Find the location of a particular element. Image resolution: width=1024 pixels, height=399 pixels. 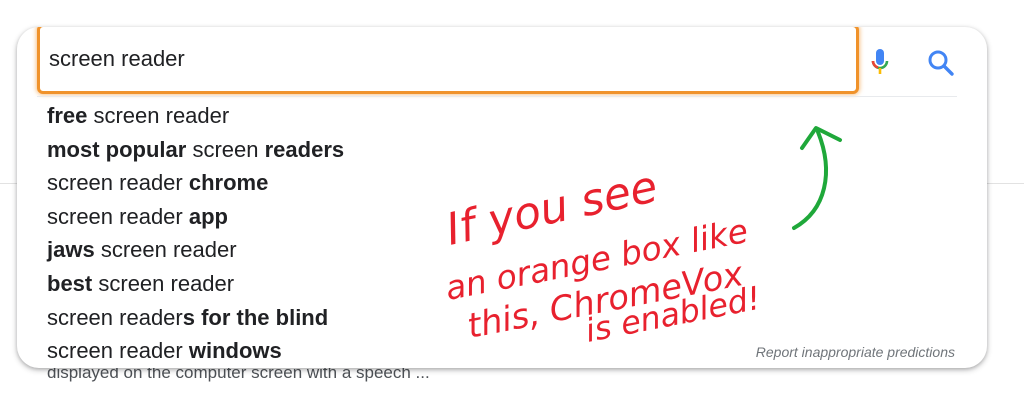

suggestion-bold-text: most popular is located at coordinates (117, 149).